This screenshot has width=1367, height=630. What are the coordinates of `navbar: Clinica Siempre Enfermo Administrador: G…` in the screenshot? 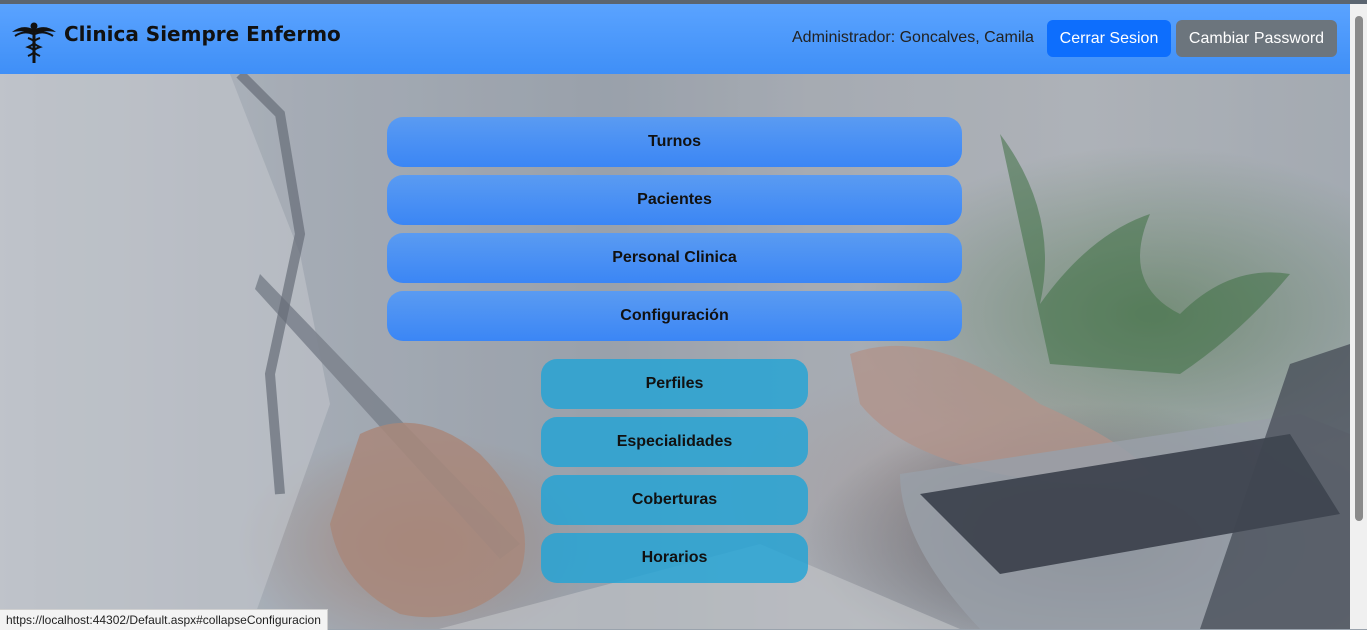 It's located at (675, 39).